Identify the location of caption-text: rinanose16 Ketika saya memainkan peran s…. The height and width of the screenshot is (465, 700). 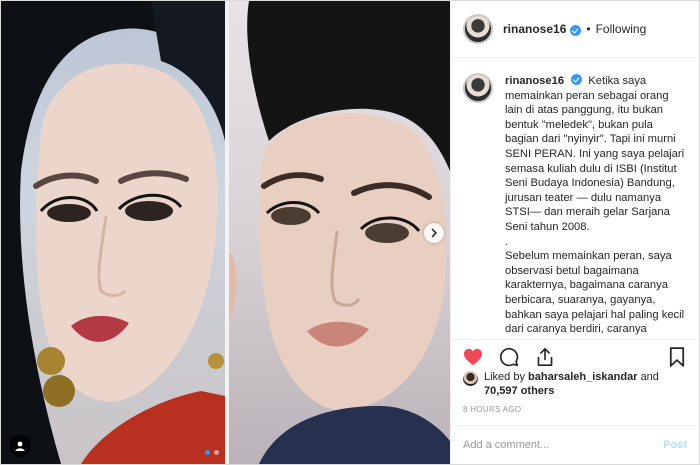
(595, 206).